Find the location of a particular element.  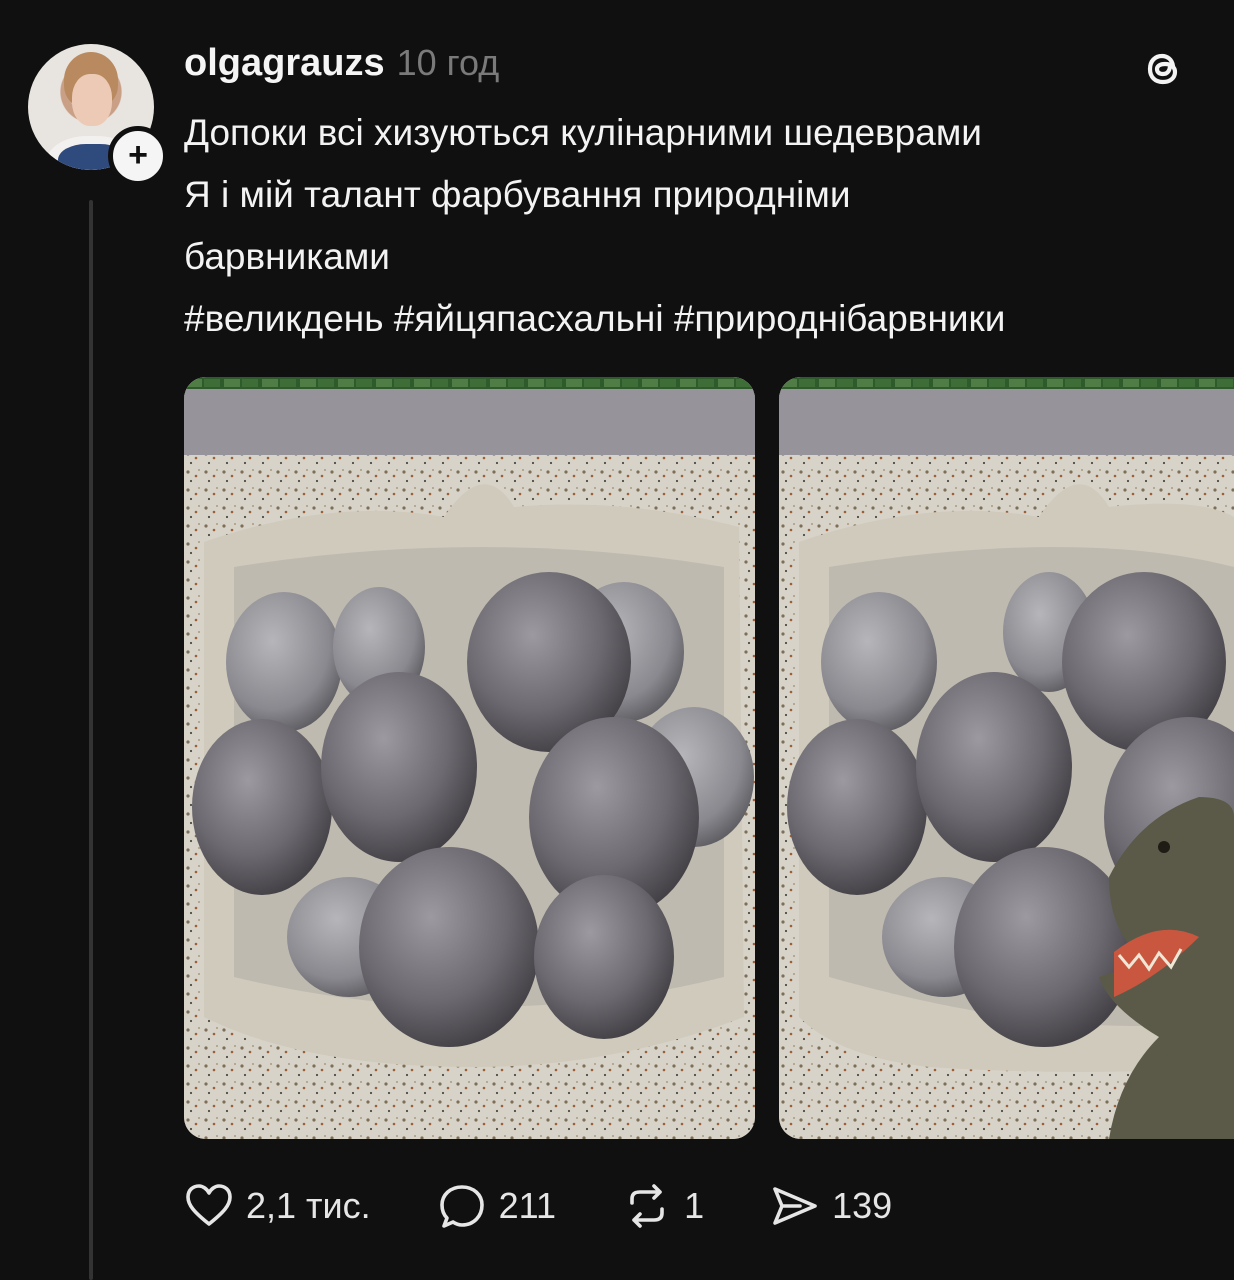

repost-button: 1 is located at coordinates (663, 1206).